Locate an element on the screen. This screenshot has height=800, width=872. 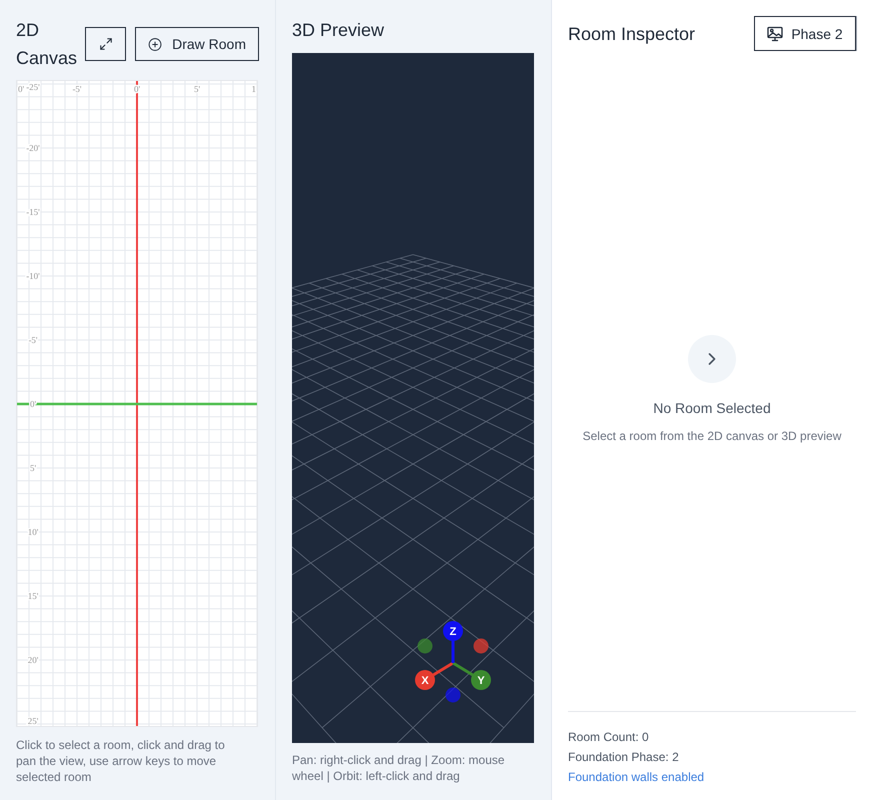
stat-text: Foundation Phase: 2 is located at coordinates (624, 757).